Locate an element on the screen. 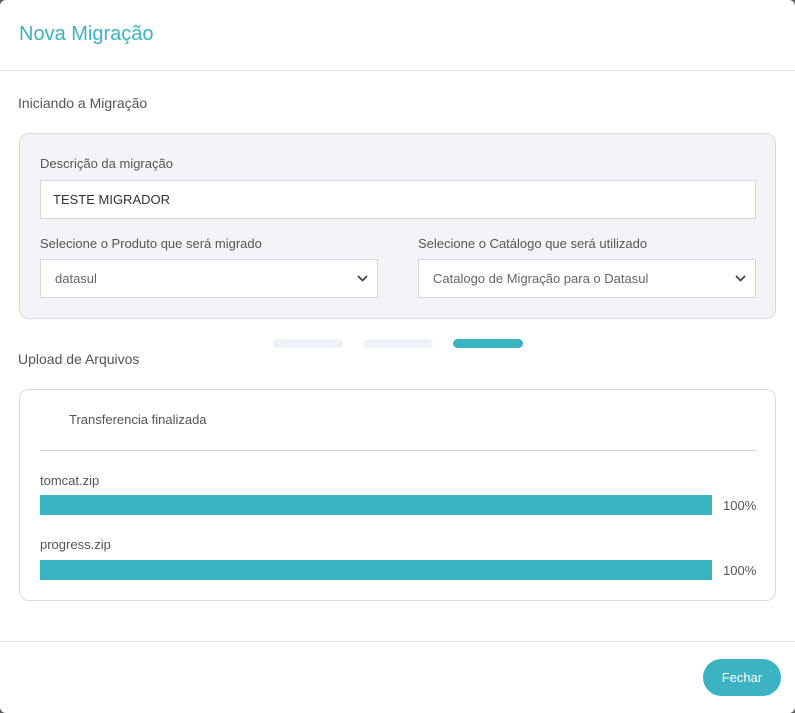 The image size is (795, 713). file-name: progress.zip is located at coordinates (75, 544).